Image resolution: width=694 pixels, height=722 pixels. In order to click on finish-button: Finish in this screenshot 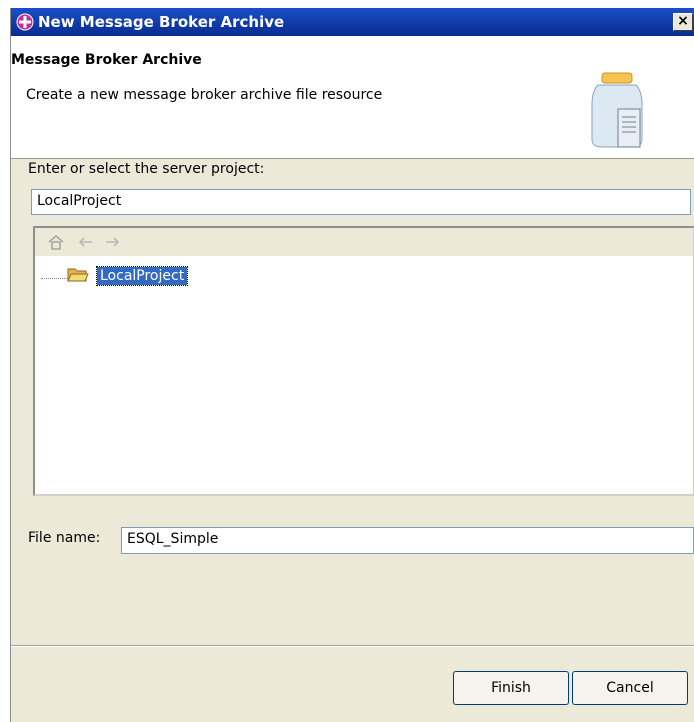, I will do `click(511, 688)`.